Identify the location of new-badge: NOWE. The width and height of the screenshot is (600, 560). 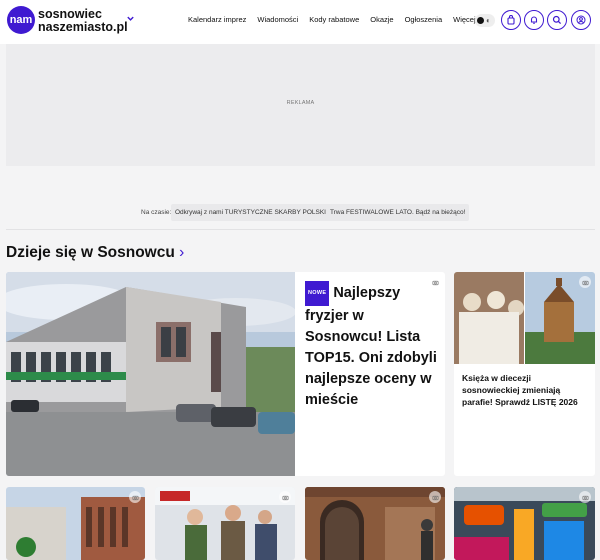
(317, 293).